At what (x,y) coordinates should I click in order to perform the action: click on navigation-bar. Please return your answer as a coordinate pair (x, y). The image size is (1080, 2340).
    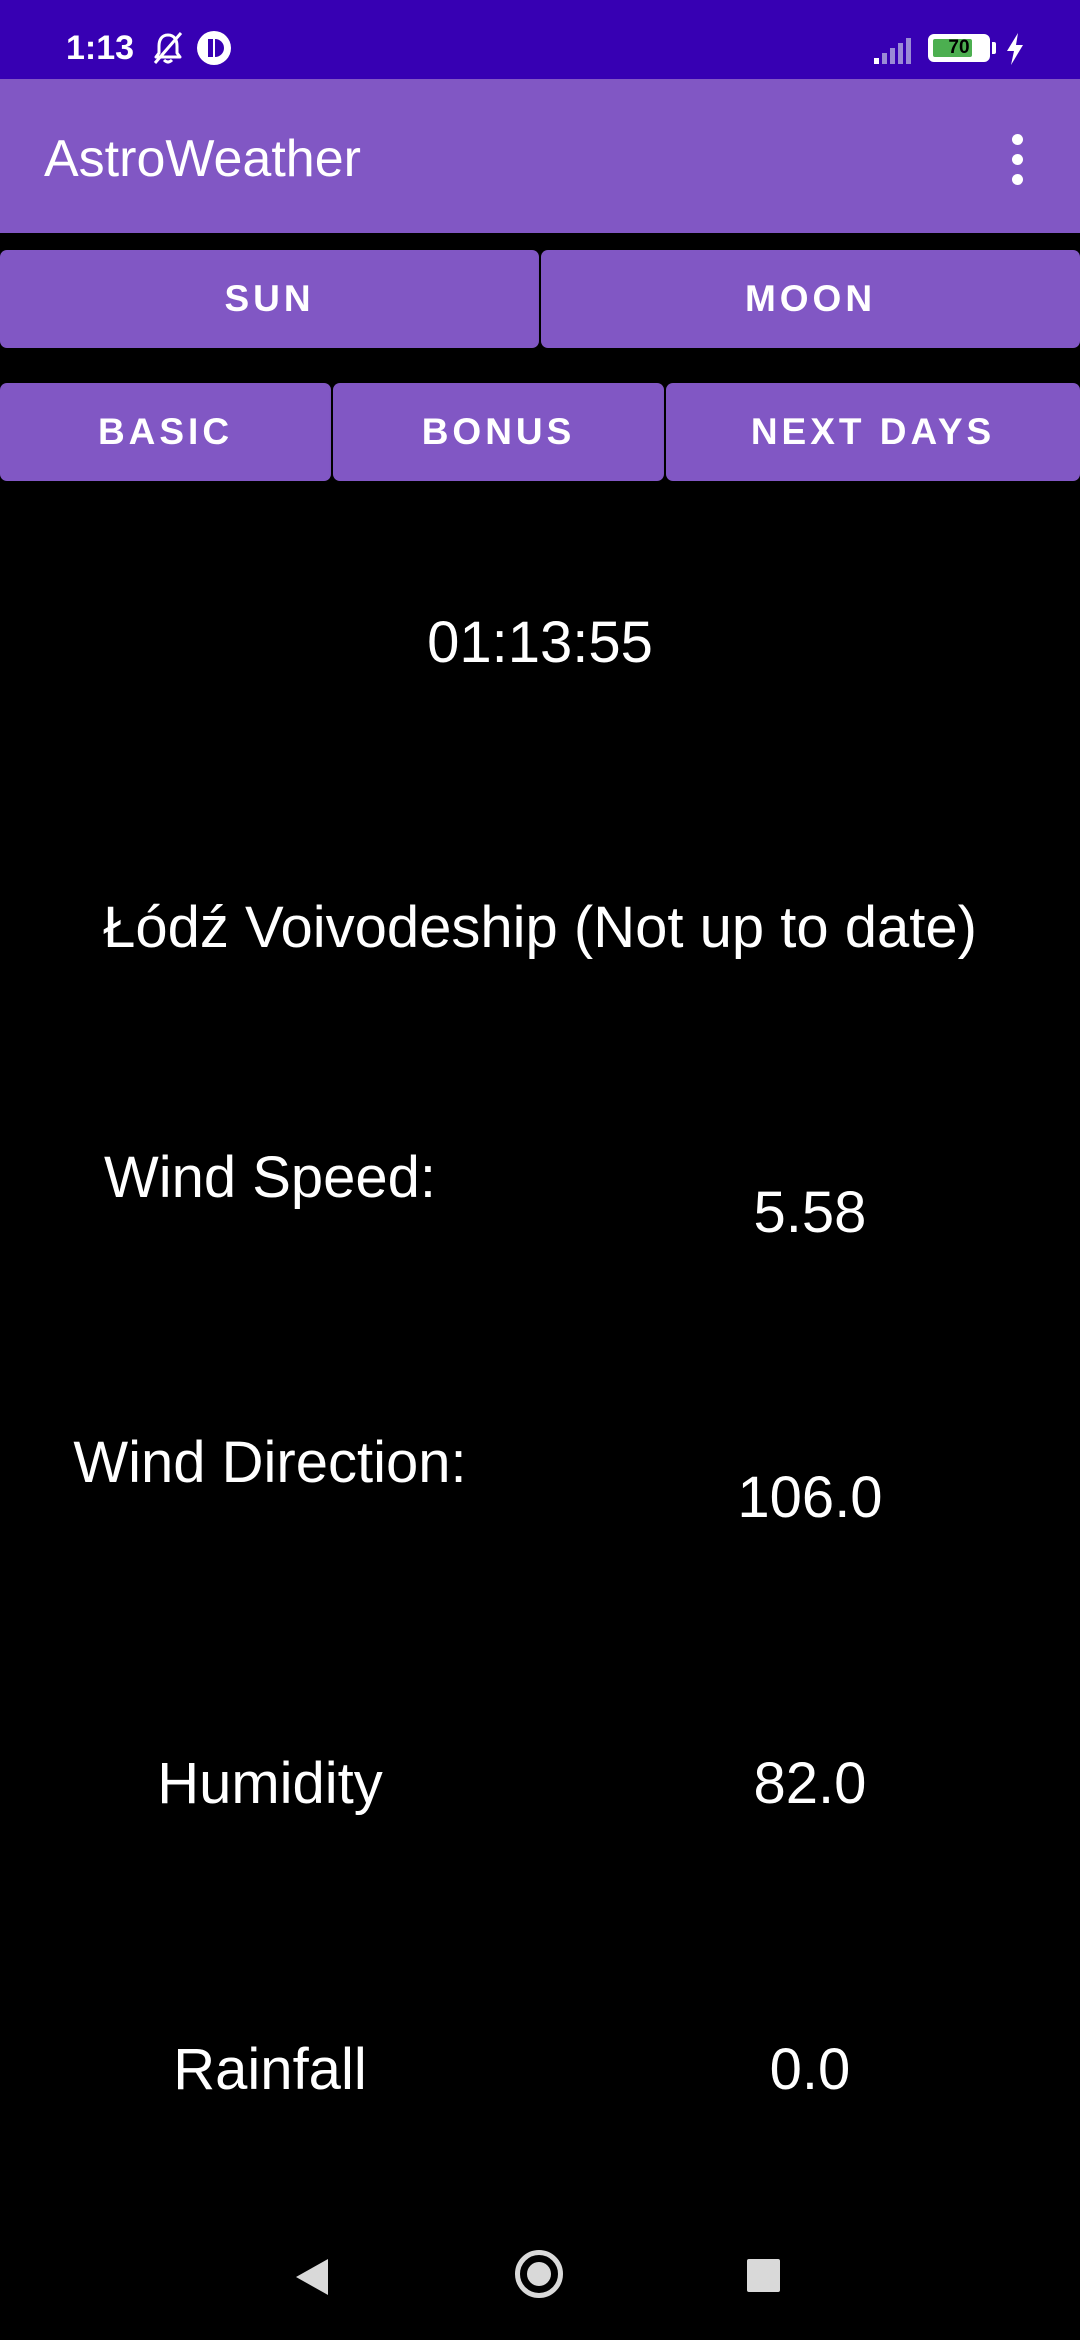
    Looking at the image, I should click on (540, 2276).